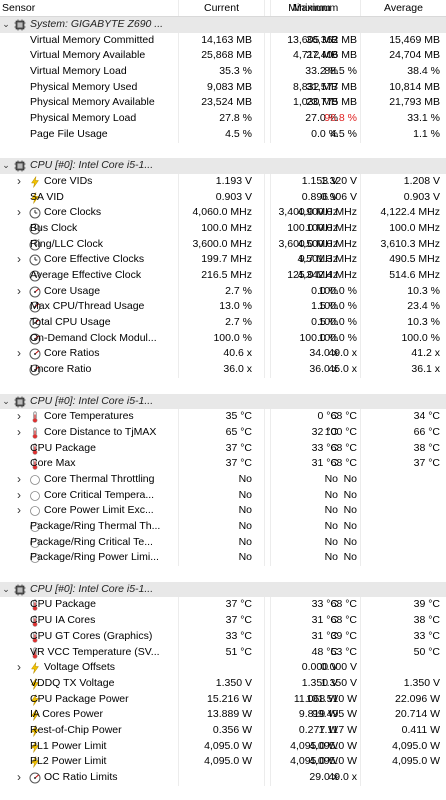  I want to click on sensor-row: CPU Package 37 °C 33 °C 68 °C 38 °C, so click(223, 448).